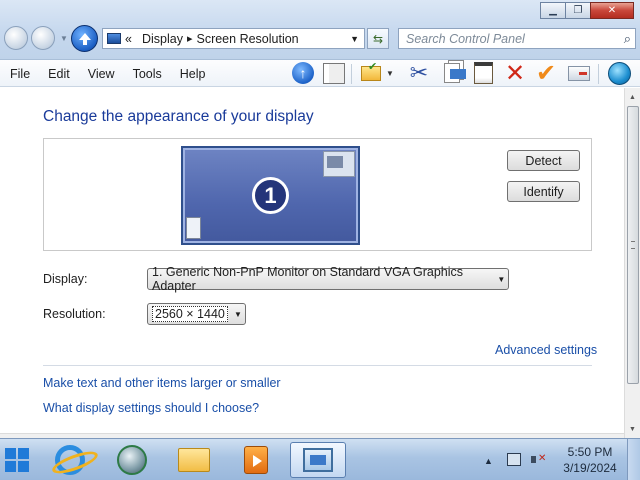  Describe the element at coordinates (101, 74) in the screenshot. I see `menu-view: View` at that location.